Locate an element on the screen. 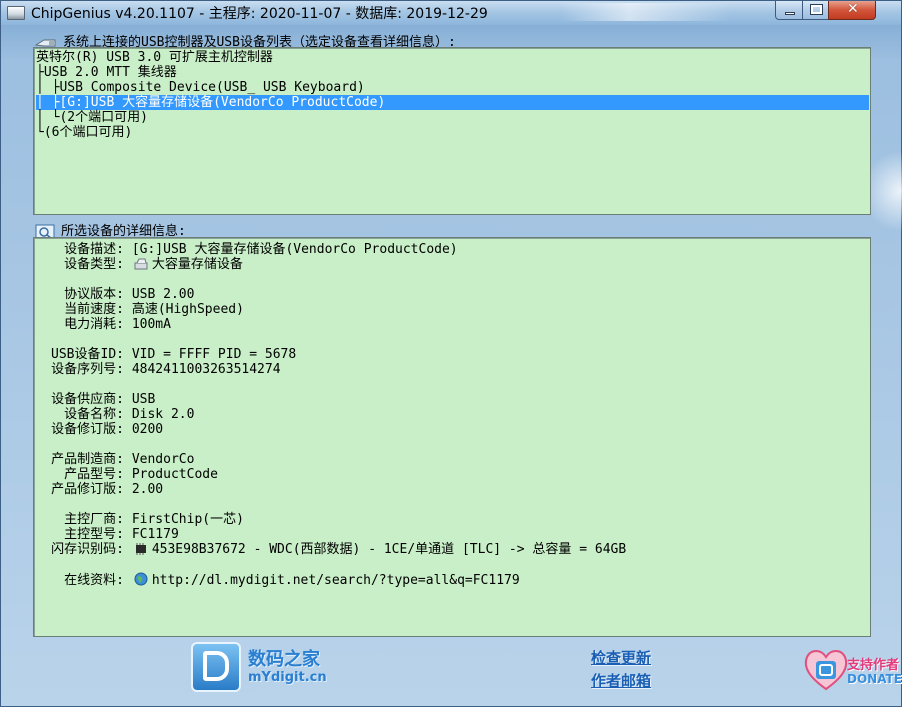 This screenshot has width=902, height=707. globe-icon is located at coordinates (141, 579).